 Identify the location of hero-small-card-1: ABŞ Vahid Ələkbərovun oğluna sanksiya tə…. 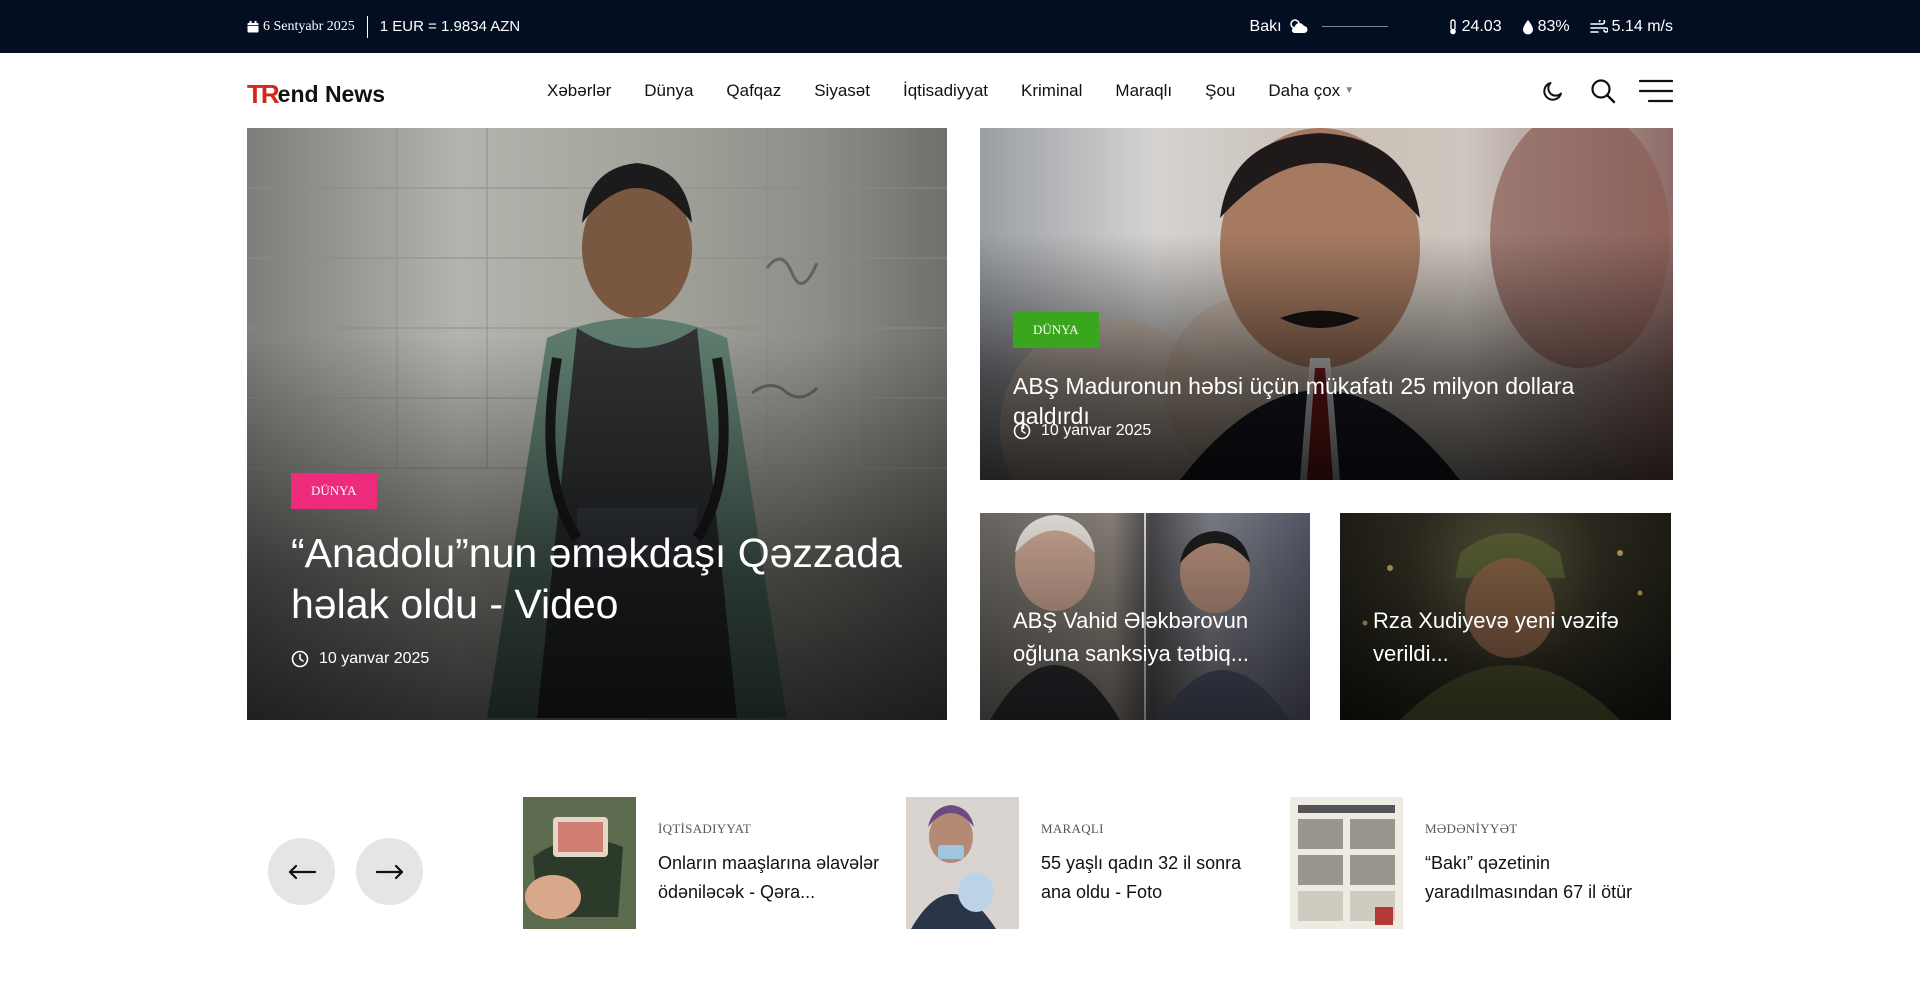
(1145, 616).